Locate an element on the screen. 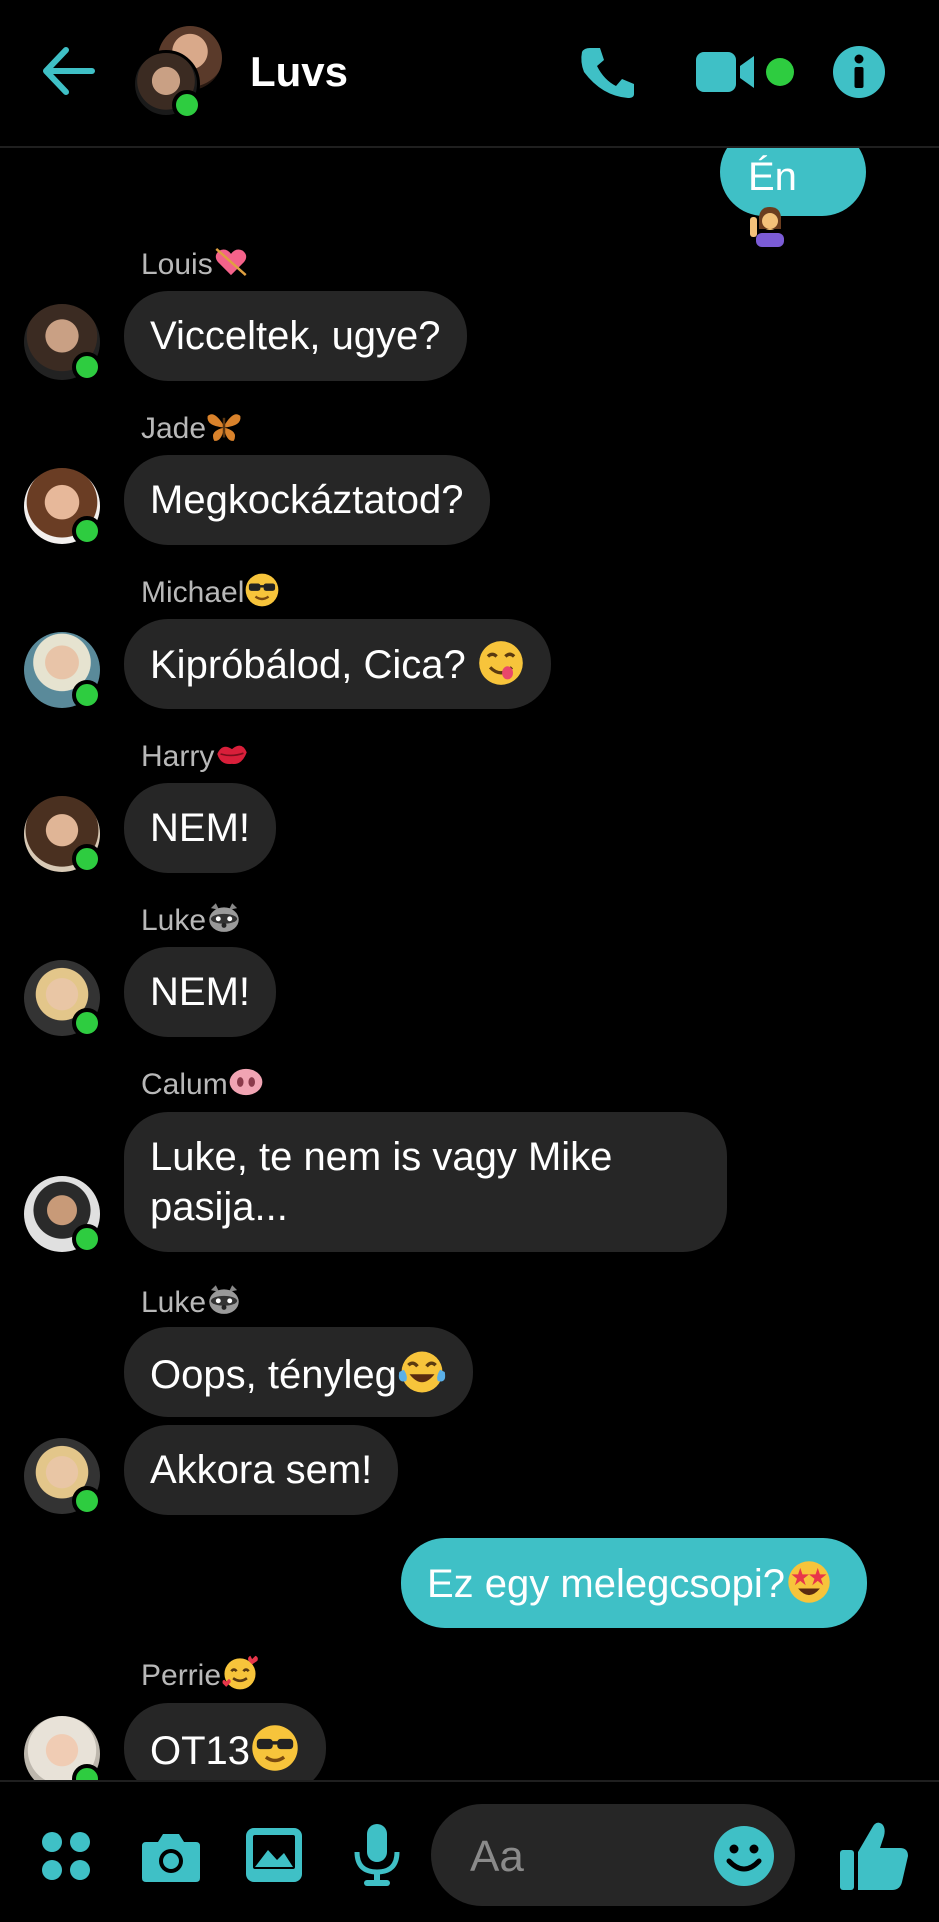 The image size is (939, 1922). message-bubble: Megkockáztatod? is located at coordinates (307, 500).